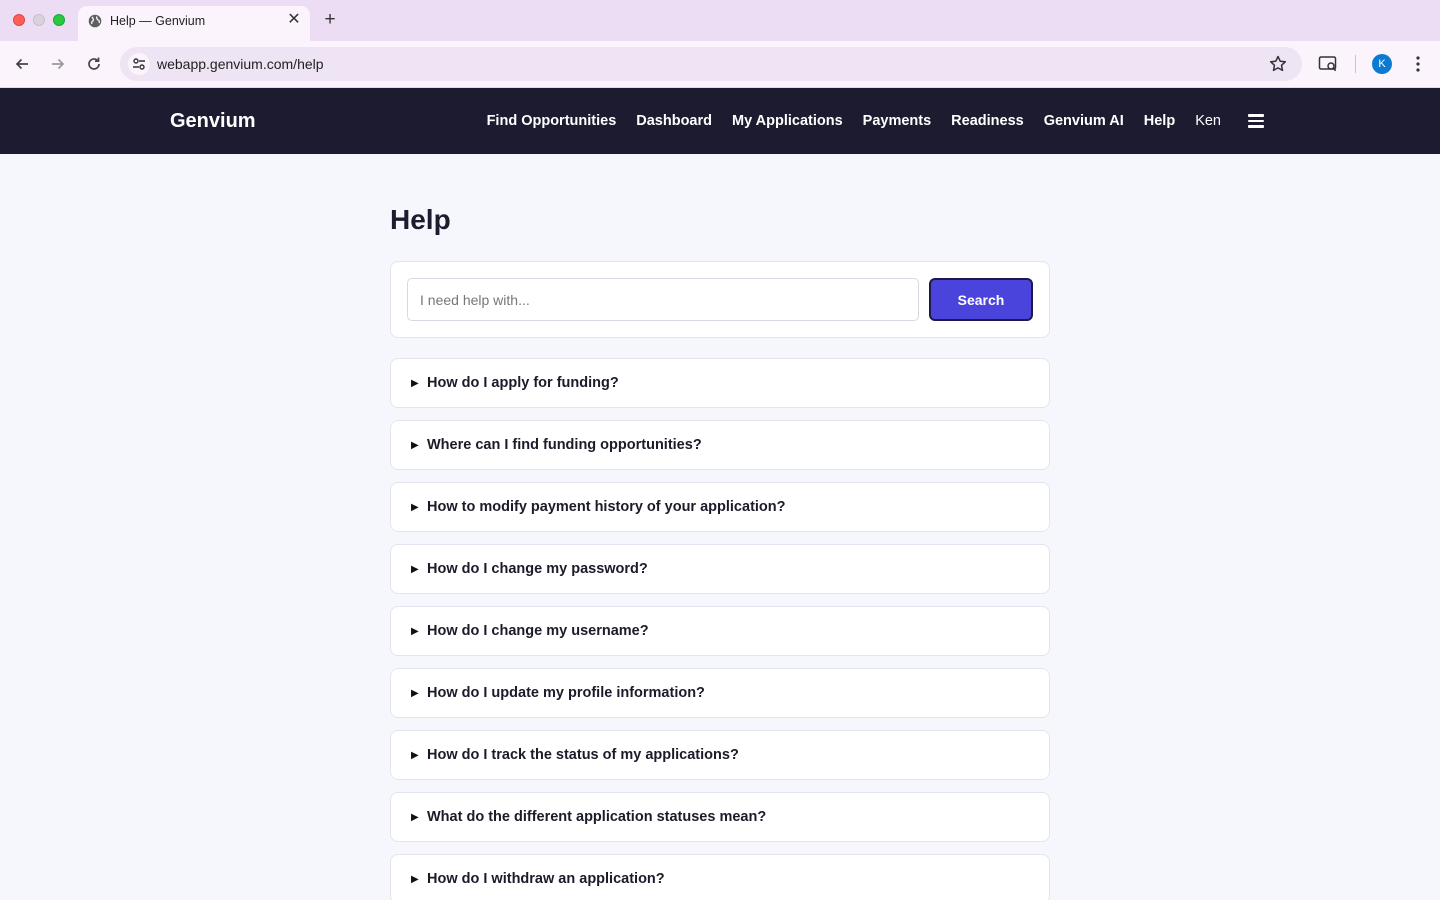 Image resolution: width=1440 pixels, height=900 pixels. Describe the element at coordinates (564, 445) in the screenshot. I see `faq-question: Where can I find funding opportunities?` at that location.